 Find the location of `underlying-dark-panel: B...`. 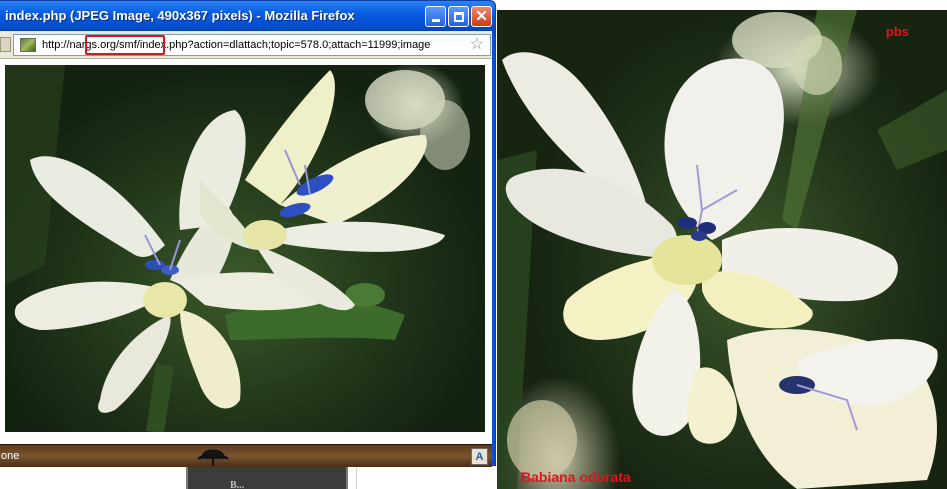

underlying-dark-panel: B... is located at coordinates (267, 477).